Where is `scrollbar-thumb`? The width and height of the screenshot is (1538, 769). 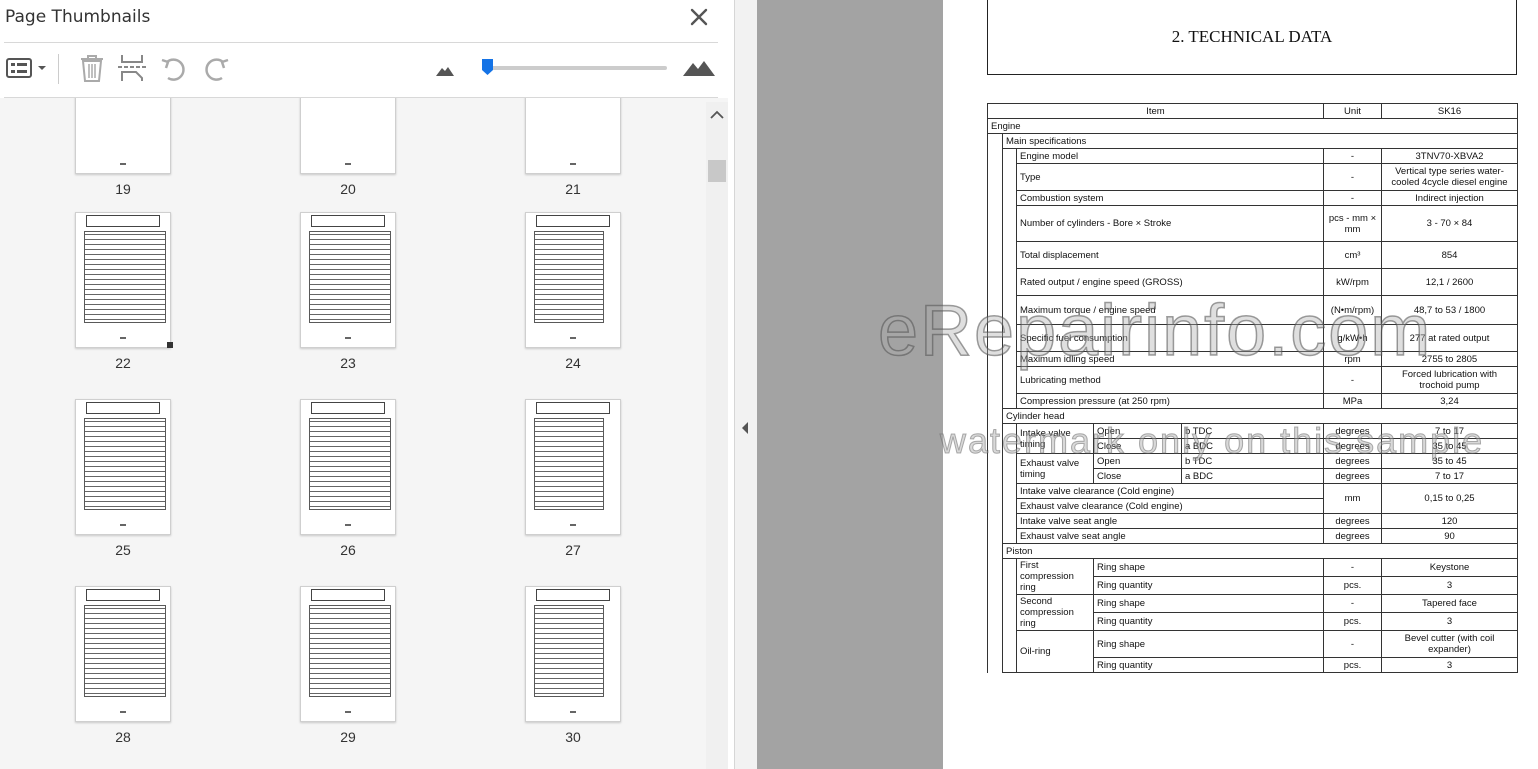
scrollbar-thumb is located at coordinates (717, 171).